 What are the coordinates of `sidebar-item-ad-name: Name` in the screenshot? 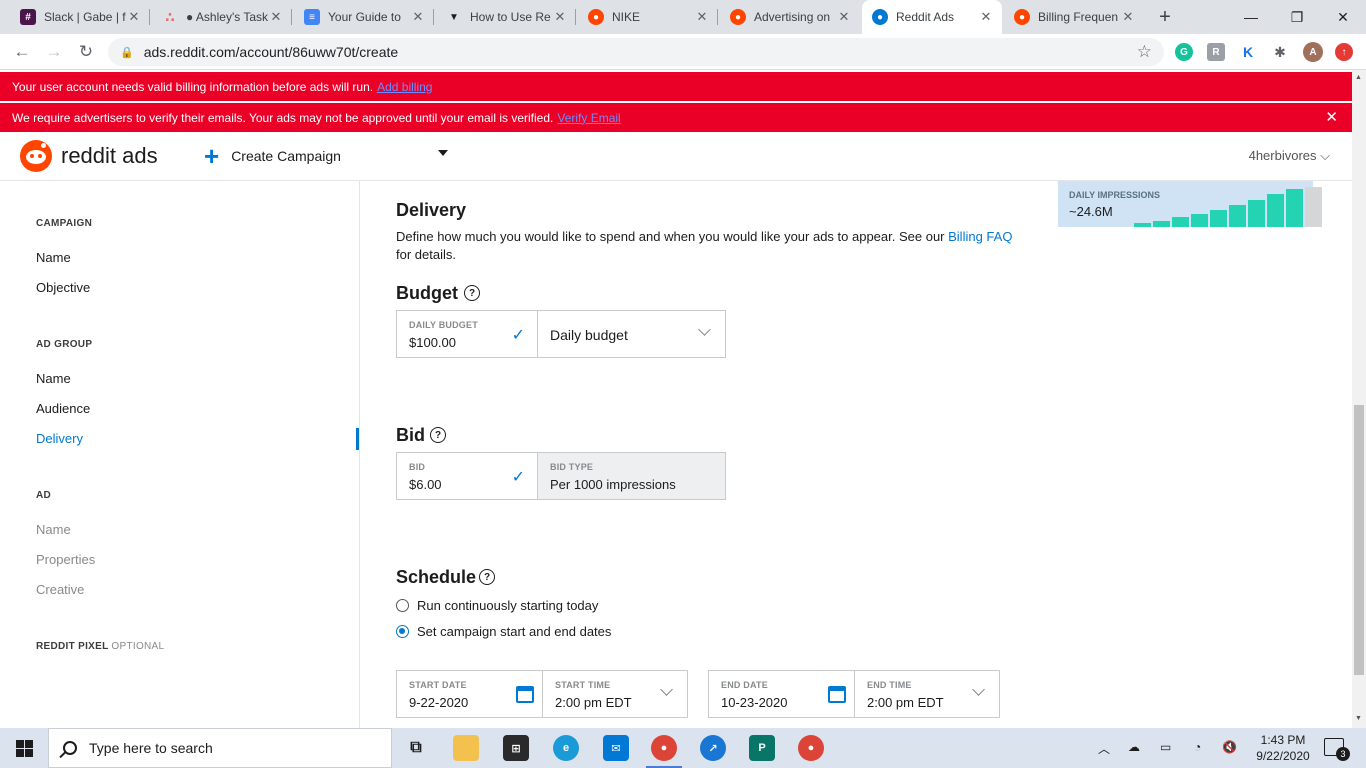 It's located at (53, 529).